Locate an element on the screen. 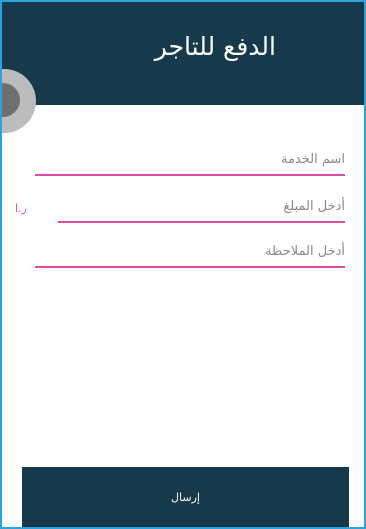  amount-label: أدخل المبلغ is located at coordinates (314, 206).